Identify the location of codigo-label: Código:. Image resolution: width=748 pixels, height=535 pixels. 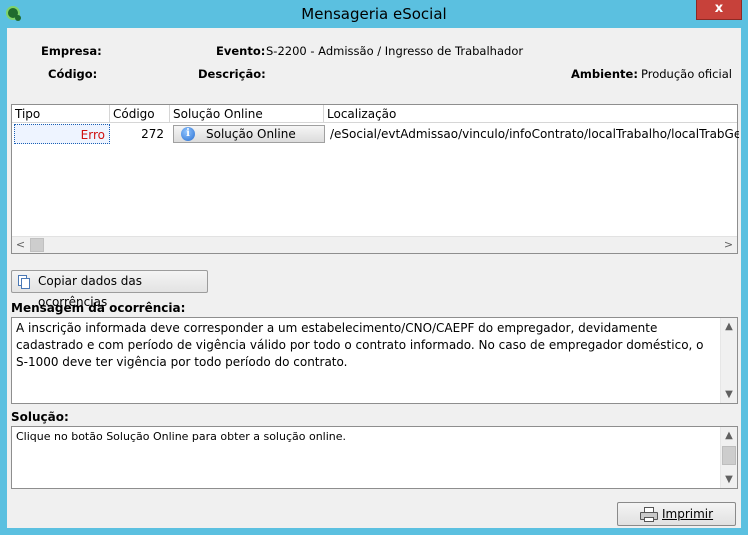
(73, 74).